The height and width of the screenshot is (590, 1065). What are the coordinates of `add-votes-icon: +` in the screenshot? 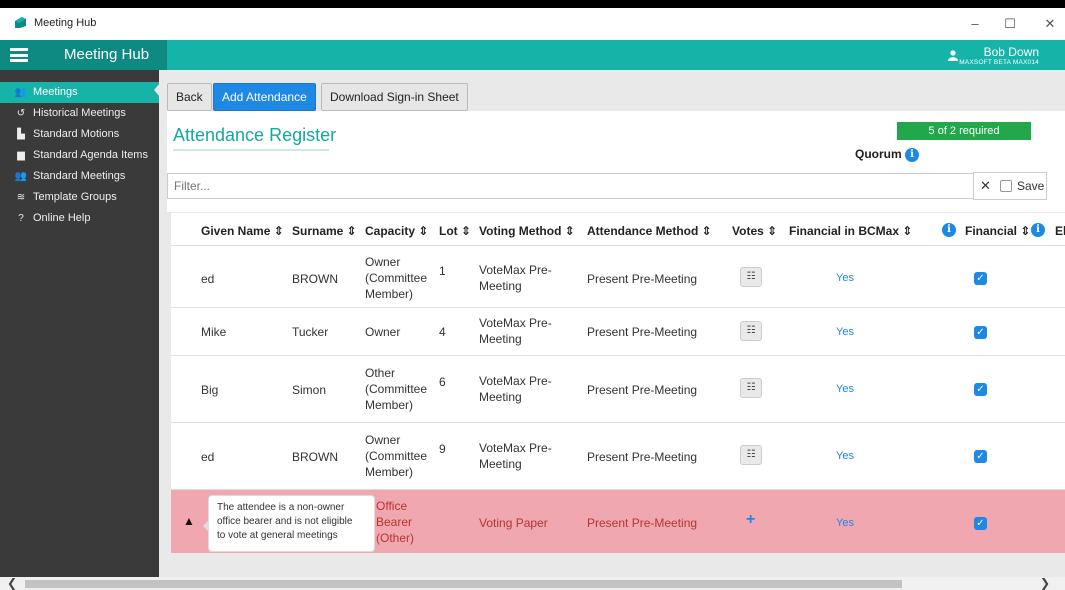 It's located at (750, 520).